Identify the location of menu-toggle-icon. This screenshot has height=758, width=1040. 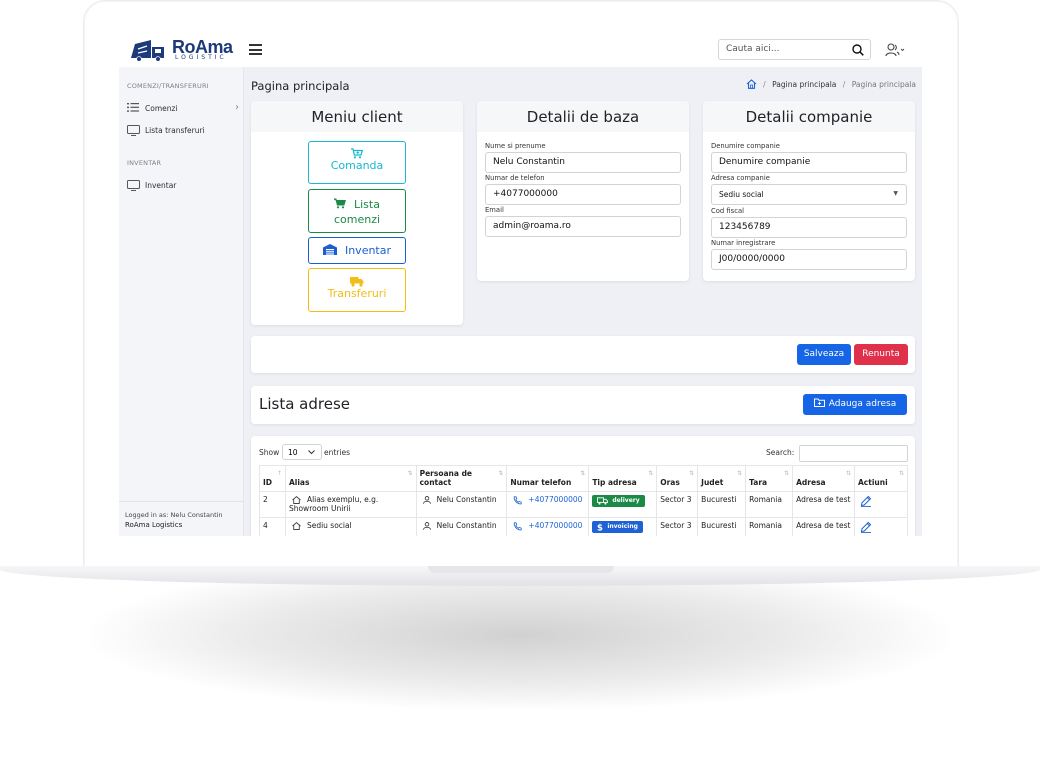
(255, 49).